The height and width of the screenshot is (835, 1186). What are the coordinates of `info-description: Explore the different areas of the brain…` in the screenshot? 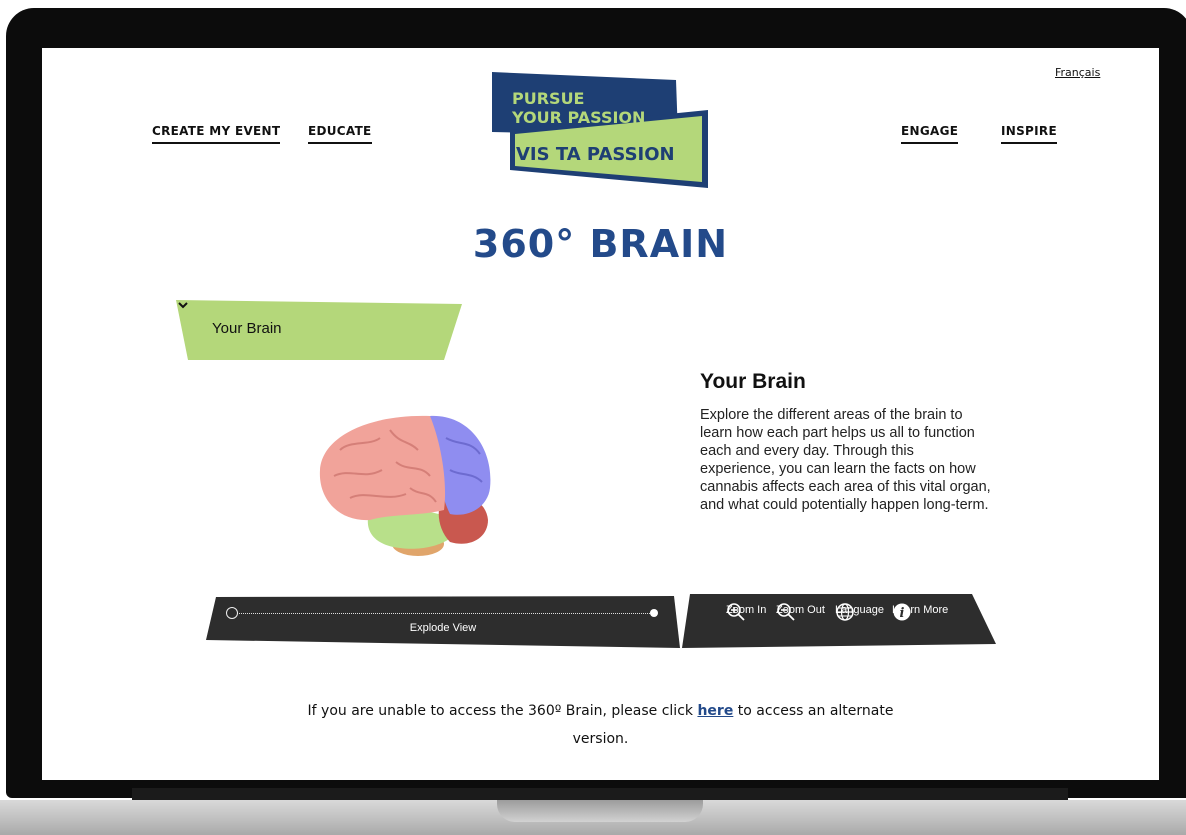 It's located at (845, 460).